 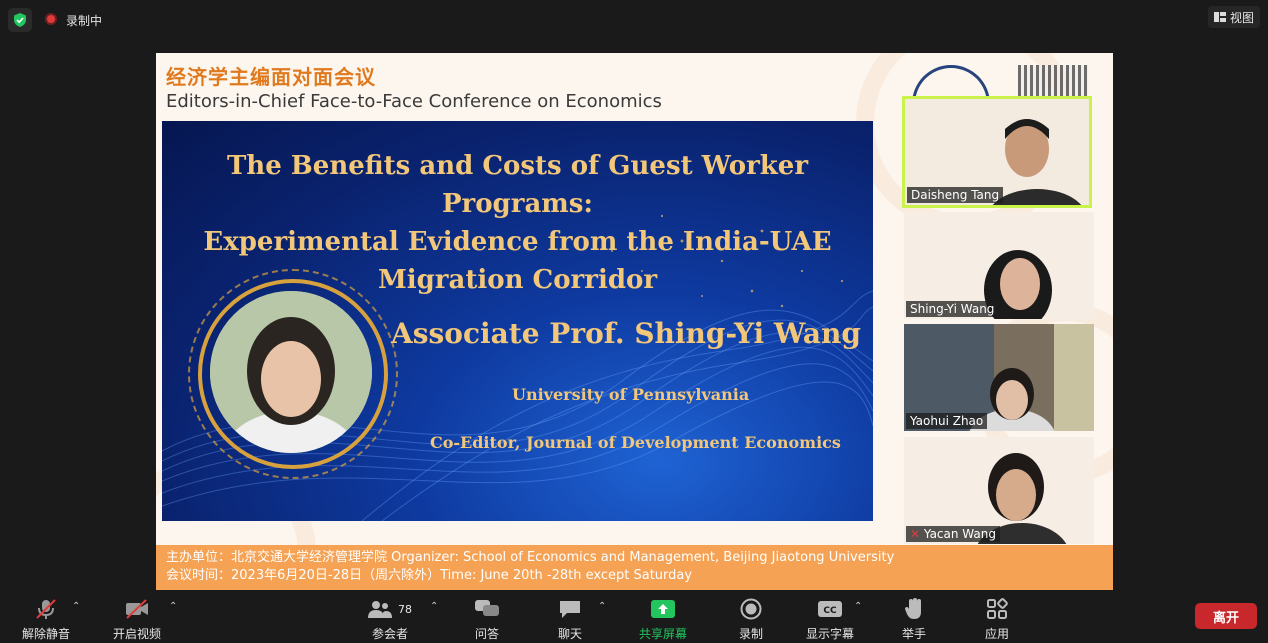 What do you see at coordinates (405, 609) in the screenshot?
I see `participants-count: 78` at bounding box center [405, 609].